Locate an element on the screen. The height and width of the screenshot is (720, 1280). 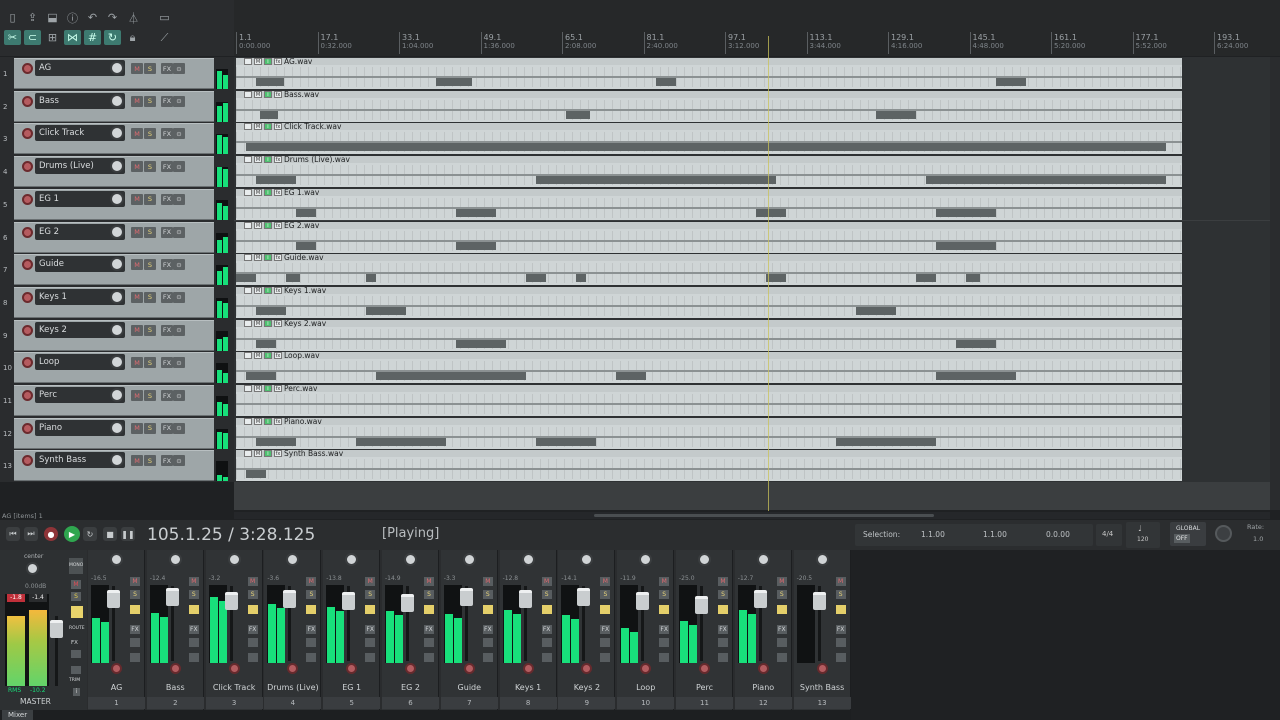
media-item: Mi fx EG 1.wav is located at coordinates (709, 204).